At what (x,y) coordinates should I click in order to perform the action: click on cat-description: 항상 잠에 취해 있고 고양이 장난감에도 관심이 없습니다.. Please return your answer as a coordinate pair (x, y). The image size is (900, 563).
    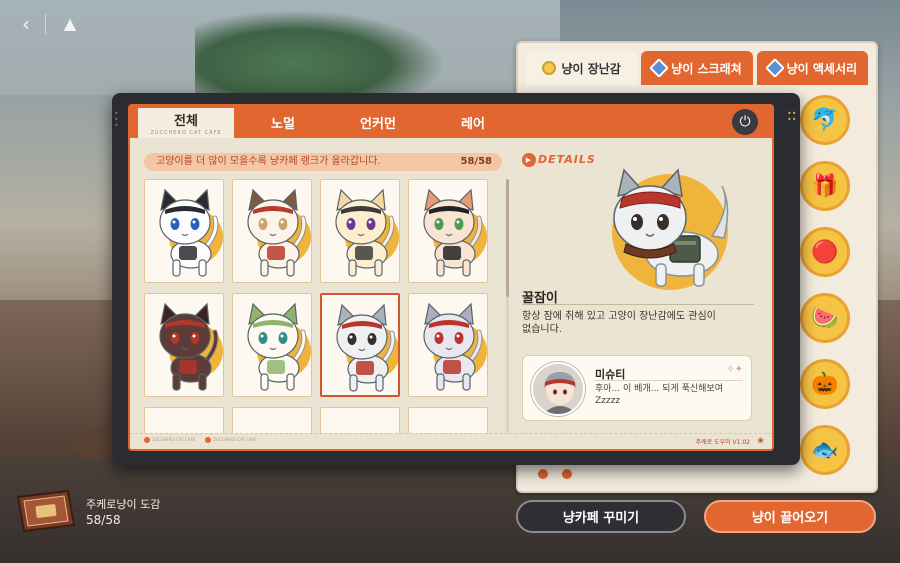
    Looking at the image, I should click on (619, 323).